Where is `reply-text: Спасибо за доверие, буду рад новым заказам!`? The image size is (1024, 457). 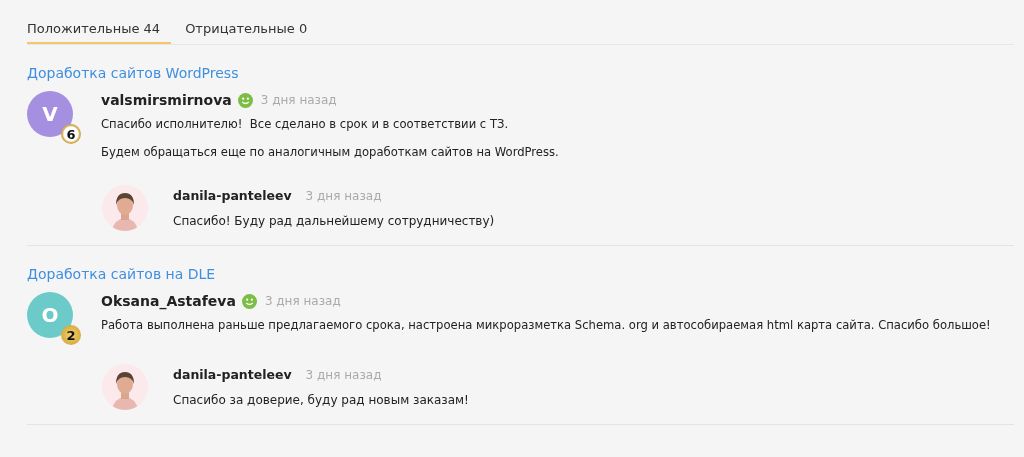
reply-text: Спасибо за доверие, буду рад новым заказам! is located at coordinates (321, 400).